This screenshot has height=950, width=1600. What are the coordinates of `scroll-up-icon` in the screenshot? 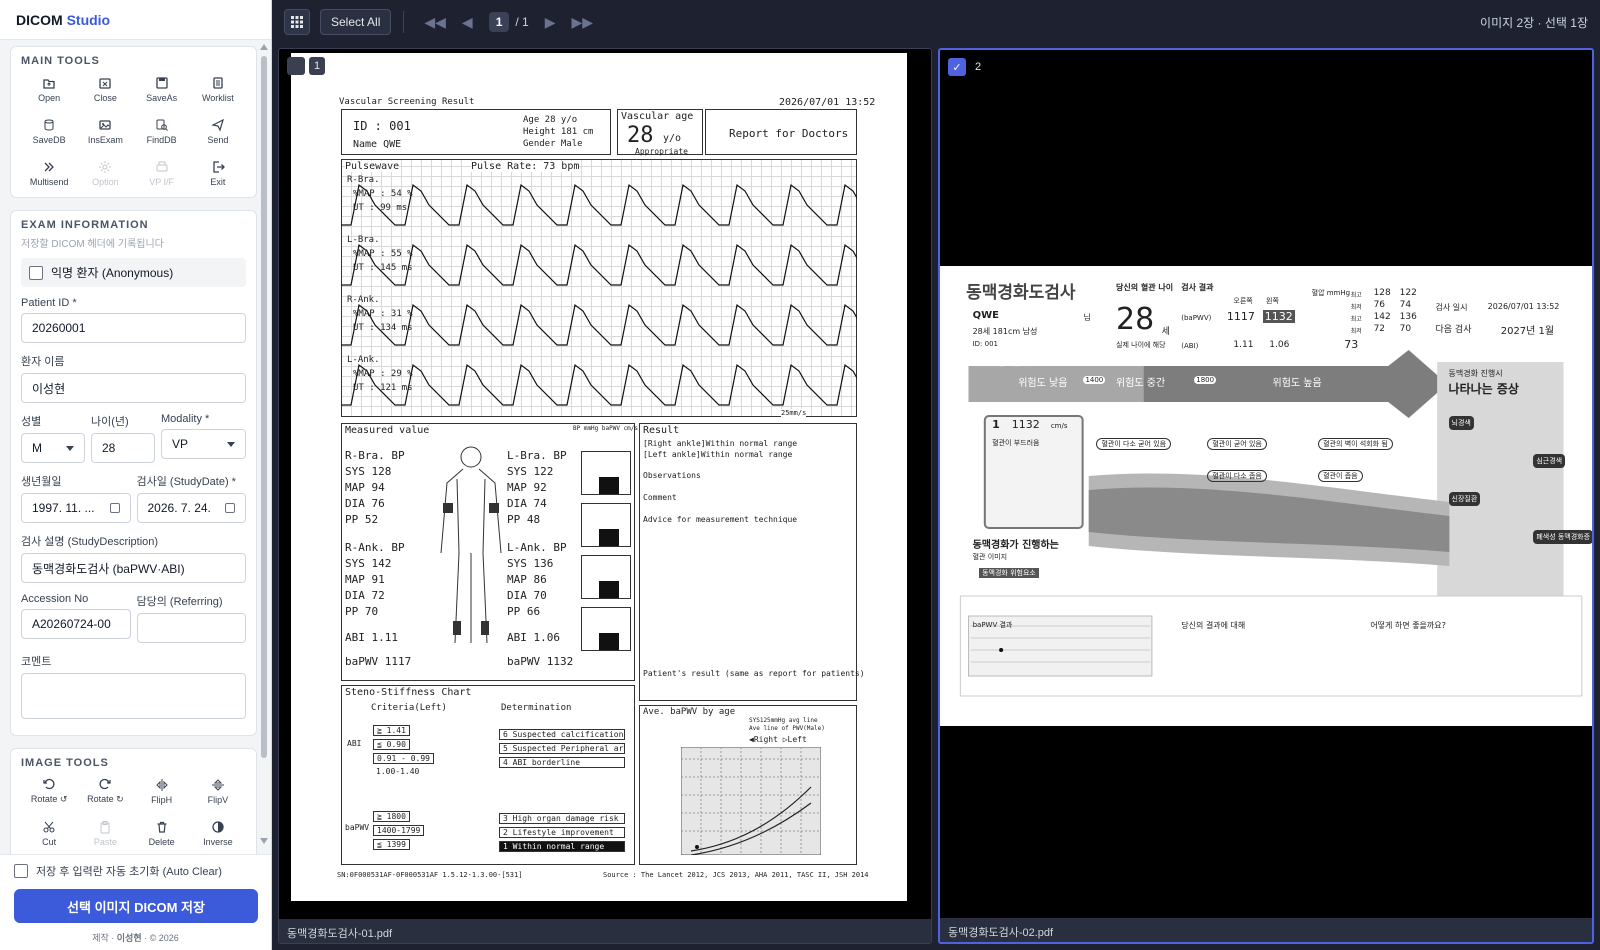 It's located at (264, 47).